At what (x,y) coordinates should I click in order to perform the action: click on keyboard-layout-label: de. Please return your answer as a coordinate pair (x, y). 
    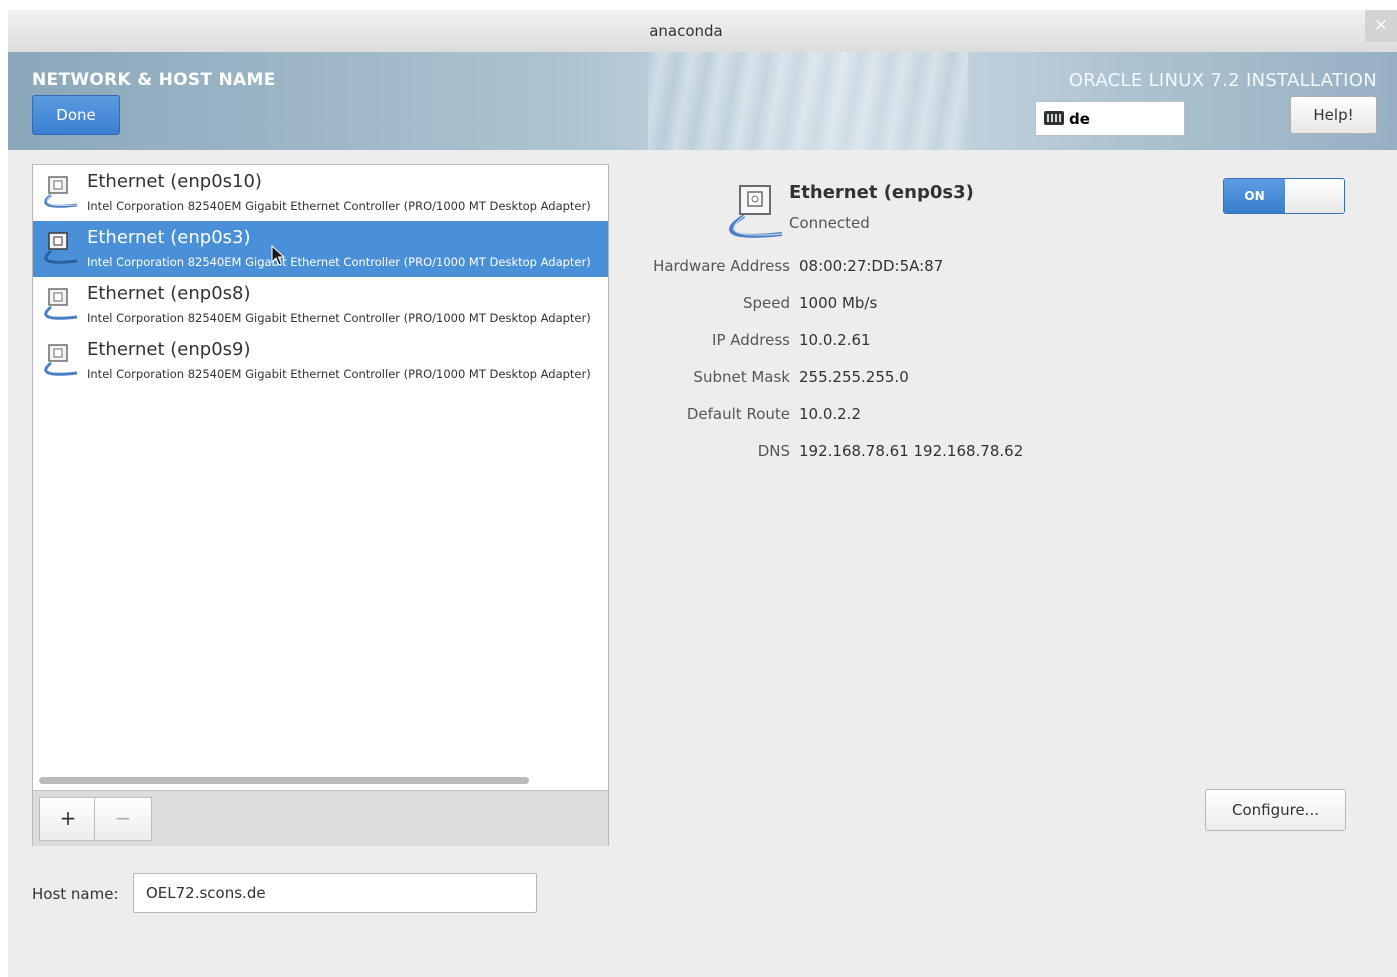
    Looking at the image, I should click on (1079, 119).